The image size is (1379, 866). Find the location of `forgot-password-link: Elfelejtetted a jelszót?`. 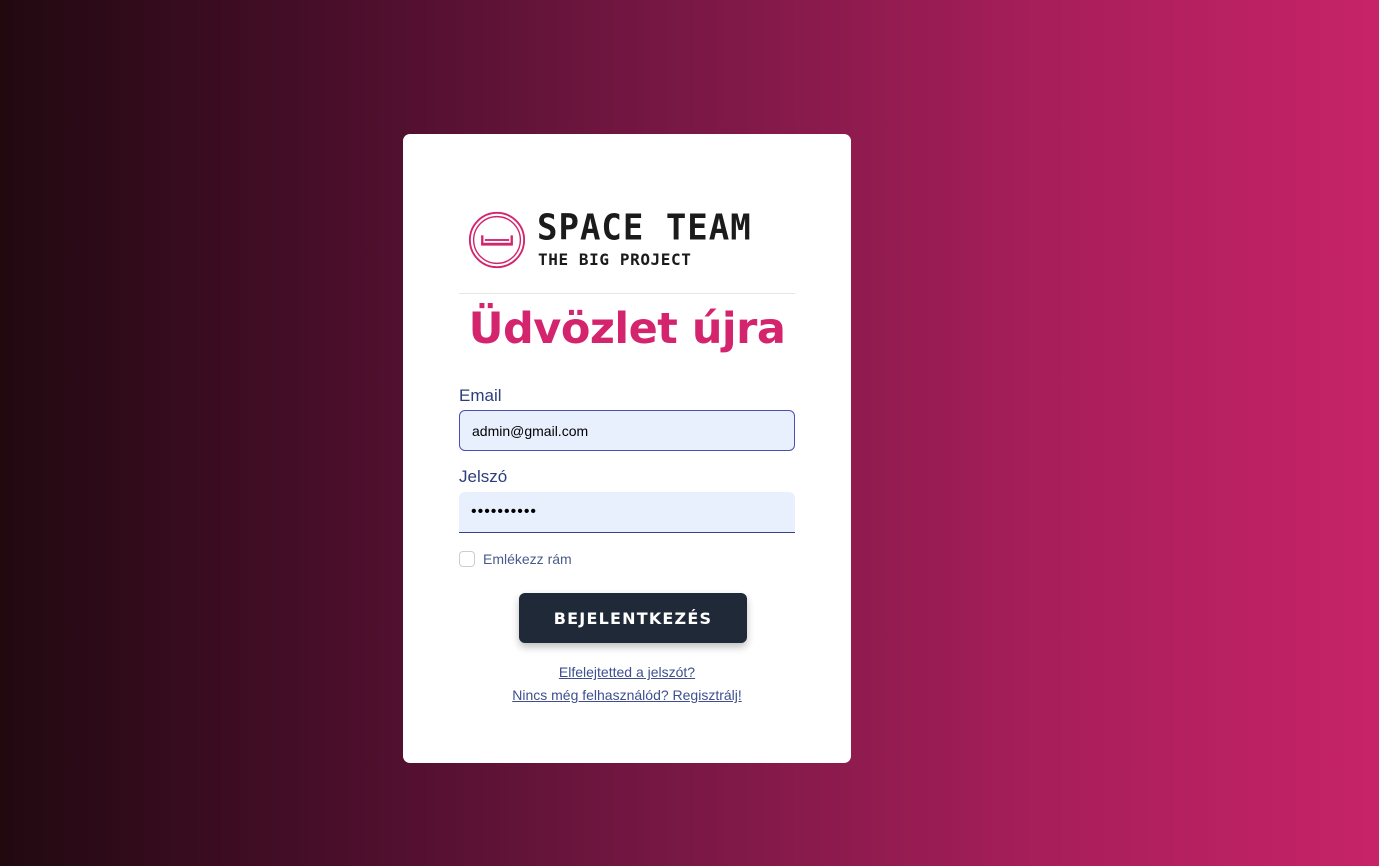

forgot-password-link: Elfelejtetted a jelszót? is located at coordinates (627, 672).